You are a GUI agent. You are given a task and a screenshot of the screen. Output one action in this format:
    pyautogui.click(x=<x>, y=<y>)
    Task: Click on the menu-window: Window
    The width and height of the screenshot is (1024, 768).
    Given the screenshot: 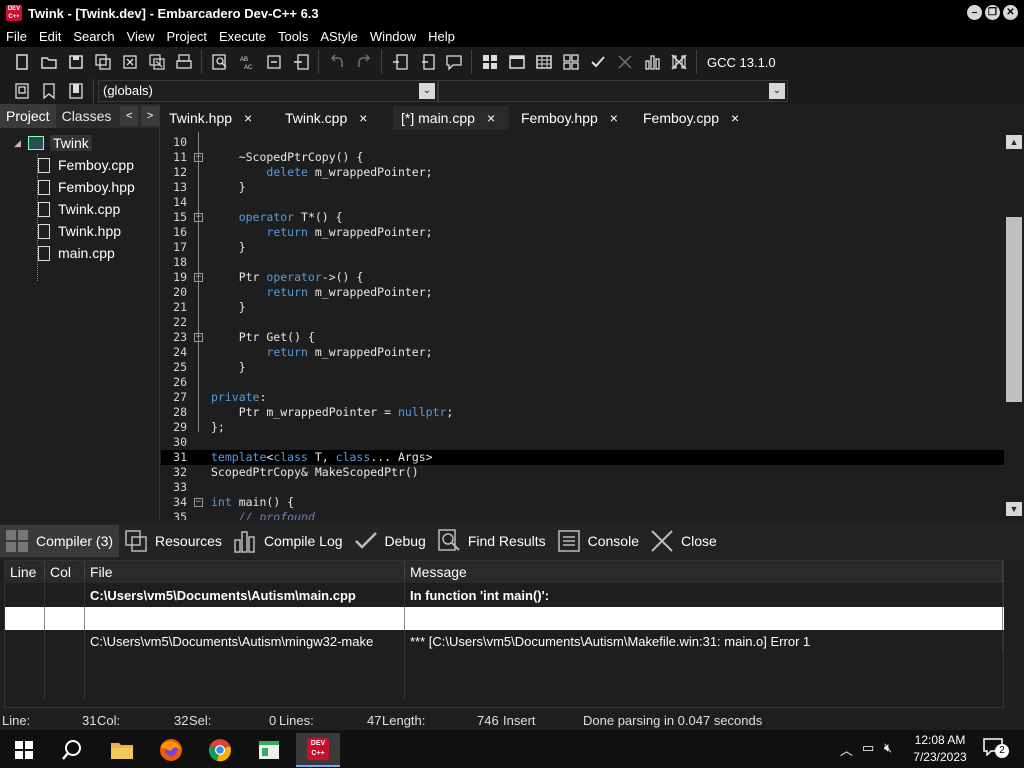 What is the action you would take?
    pyautogui.click(x=393, y=36)
    